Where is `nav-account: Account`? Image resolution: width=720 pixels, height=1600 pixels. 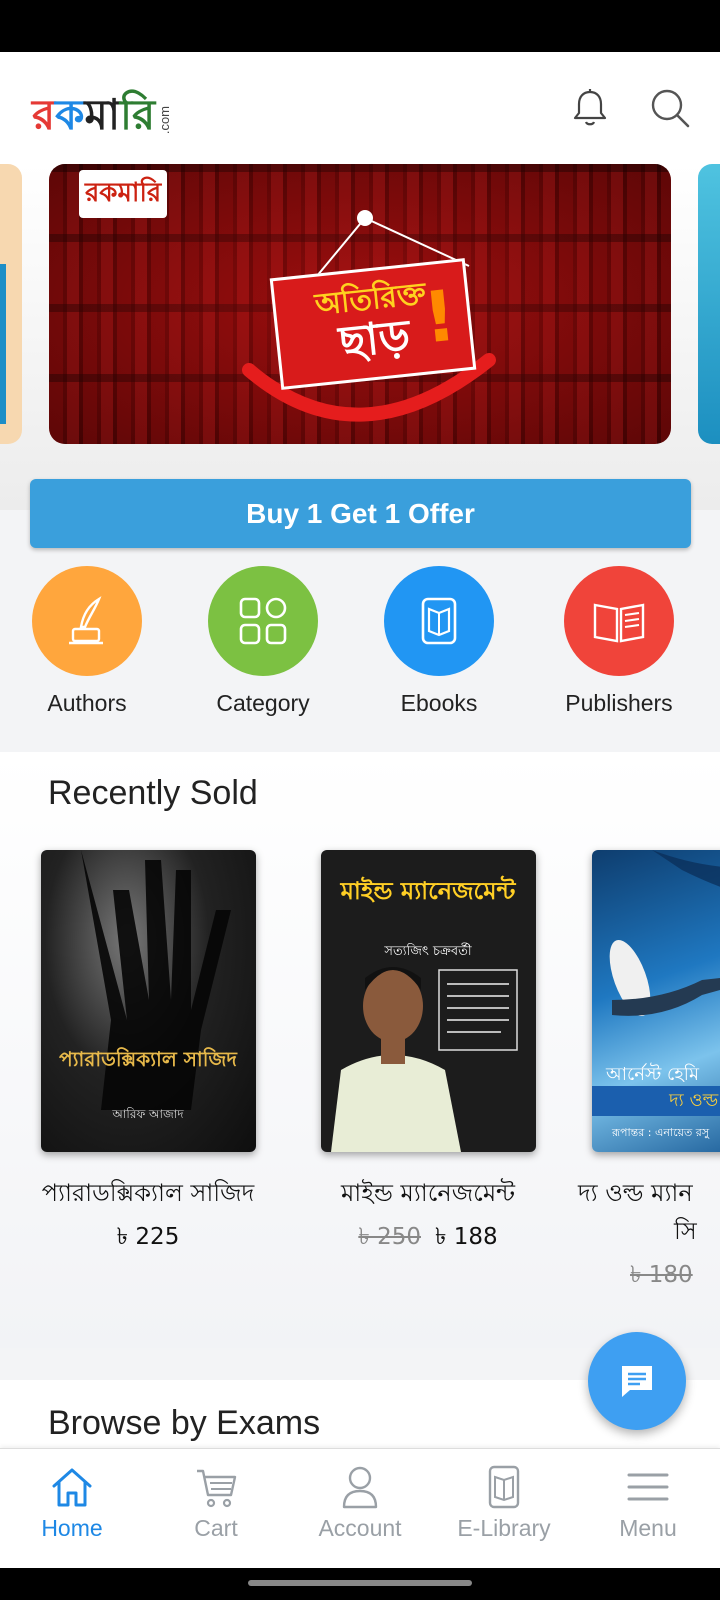
nav-account: Account is located at coordinates (360, 1503).